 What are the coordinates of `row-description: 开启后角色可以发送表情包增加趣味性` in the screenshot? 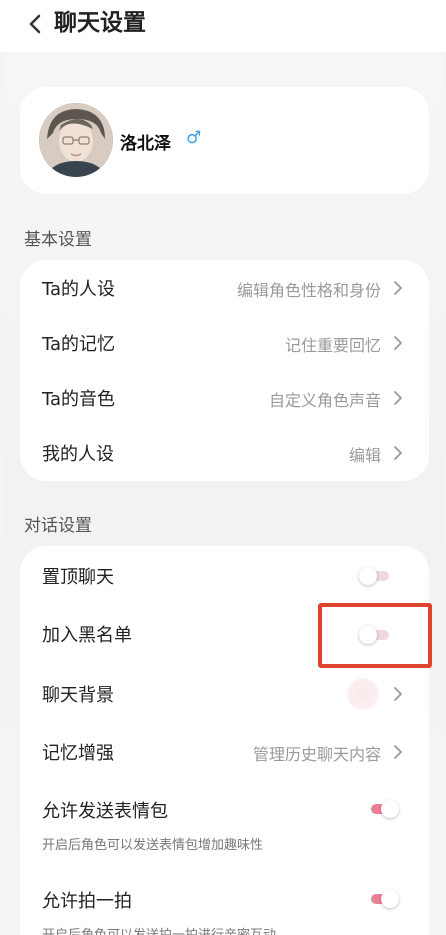 It's located at (153, 845).